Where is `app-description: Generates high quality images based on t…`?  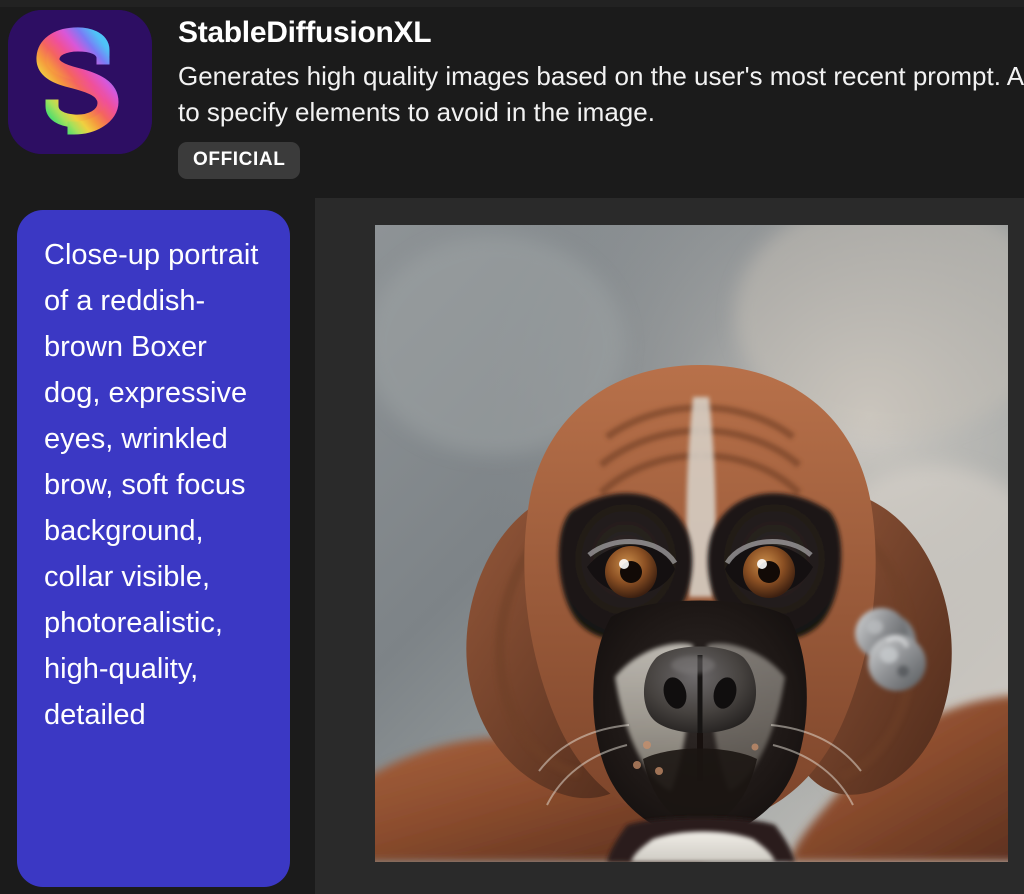 app-description: Generates high quality images based on t… is located at coordinates (601, 94).